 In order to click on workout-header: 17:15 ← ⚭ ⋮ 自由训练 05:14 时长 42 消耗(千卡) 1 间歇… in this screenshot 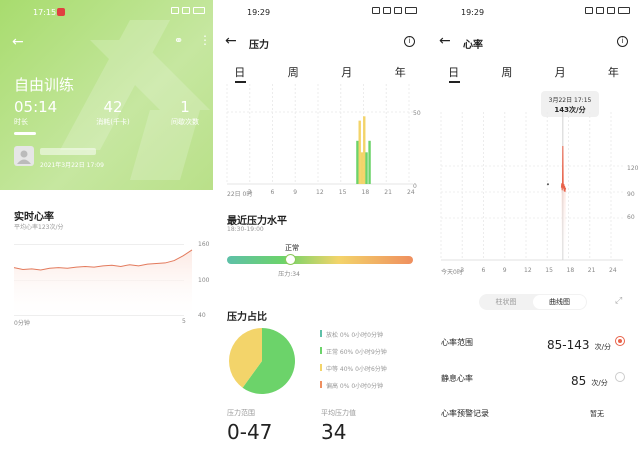, I will do `click(106, 95)`.